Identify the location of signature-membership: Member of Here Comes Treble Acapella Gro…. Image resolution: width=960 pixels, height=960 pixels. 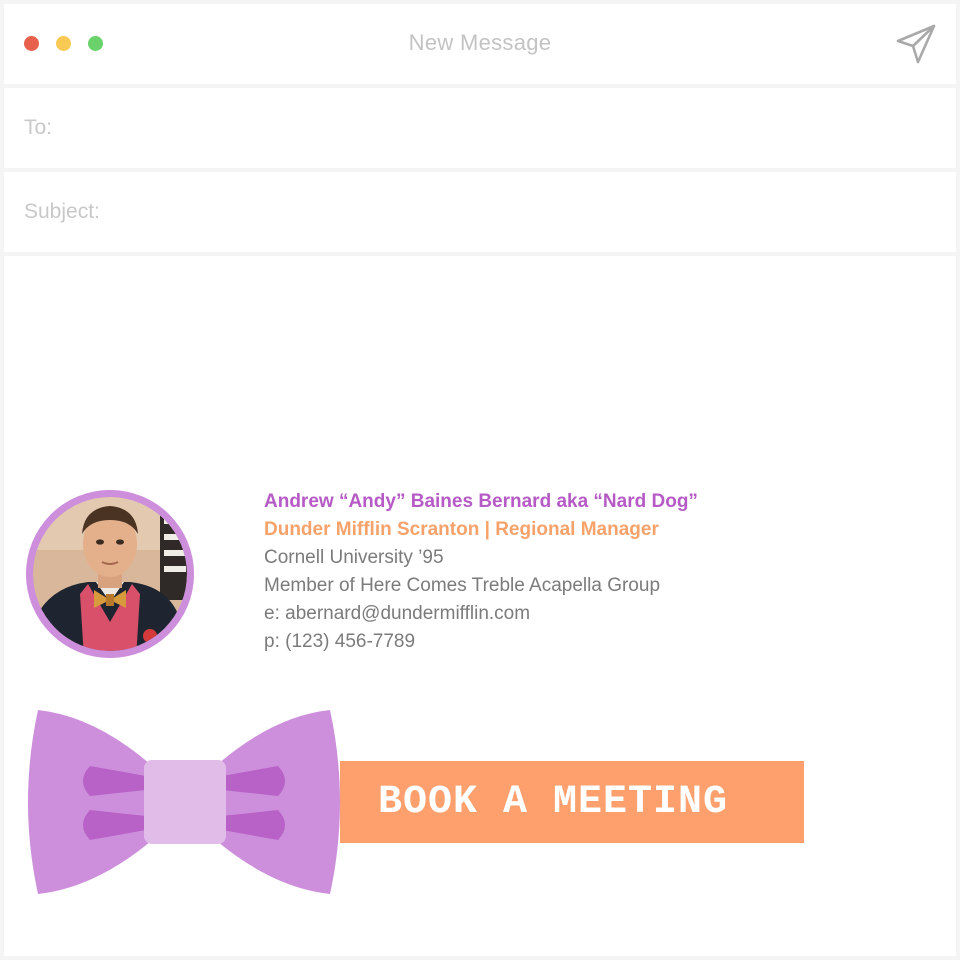
(462, 585).